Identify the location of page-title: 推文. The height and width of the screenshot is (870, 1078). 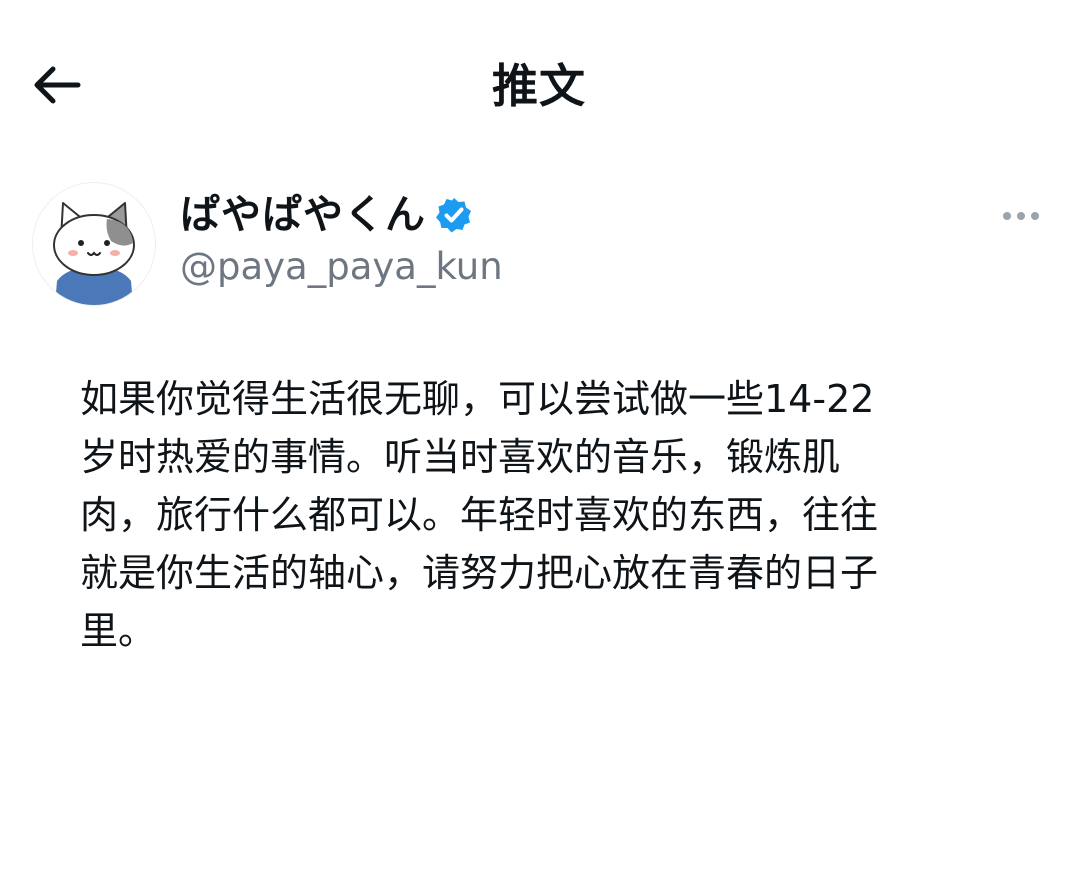
(539, 86).